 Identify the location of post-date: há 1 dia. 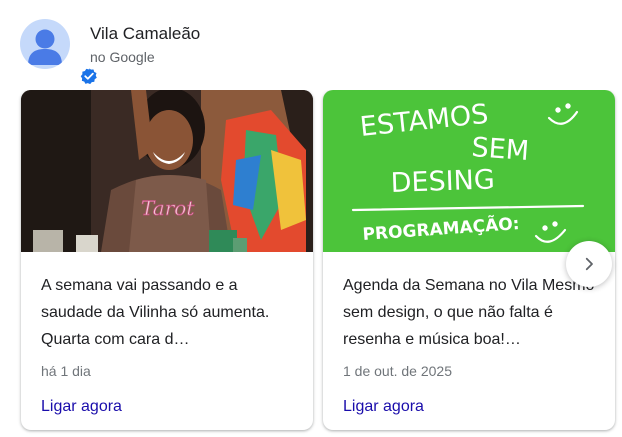
(66, 371).